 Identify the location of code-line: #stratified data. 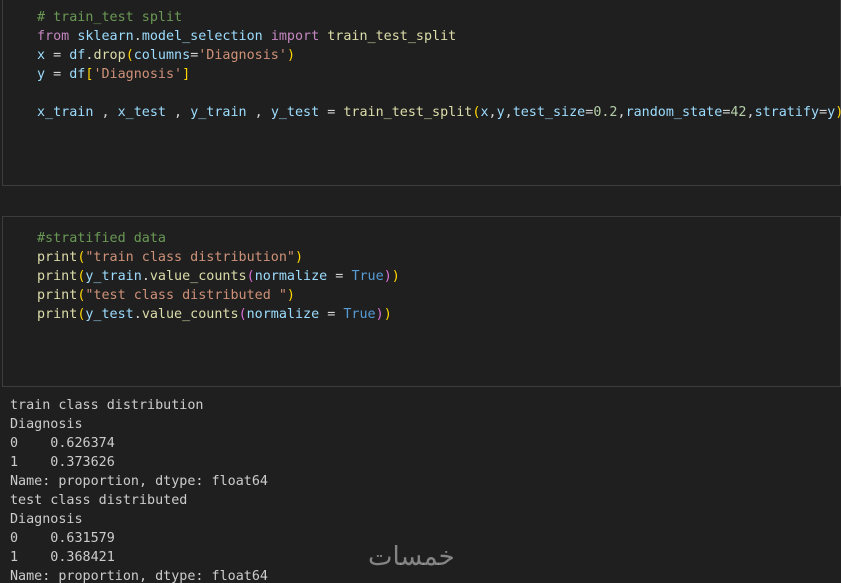
(218, 238).